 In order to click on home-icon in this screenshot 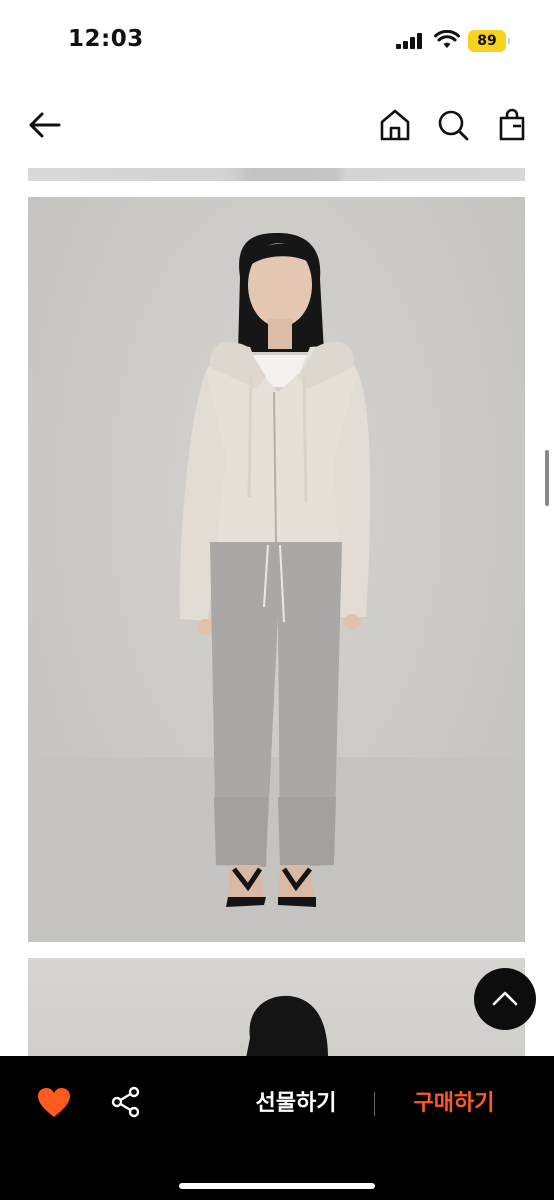, I will do `click(395, 125)`.